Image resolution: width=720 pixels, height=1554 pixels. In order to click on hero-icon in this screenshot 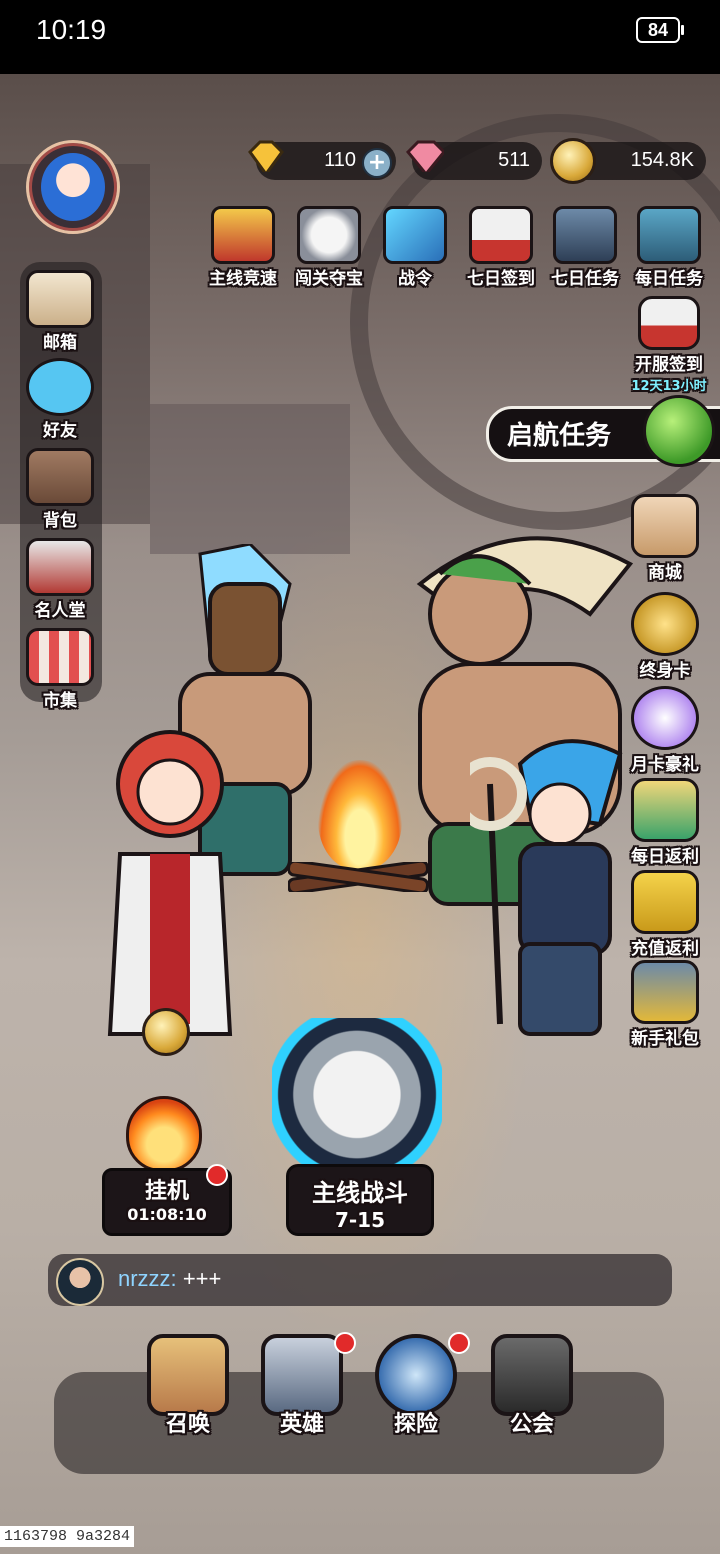, I will do `click(302, 1375)`.